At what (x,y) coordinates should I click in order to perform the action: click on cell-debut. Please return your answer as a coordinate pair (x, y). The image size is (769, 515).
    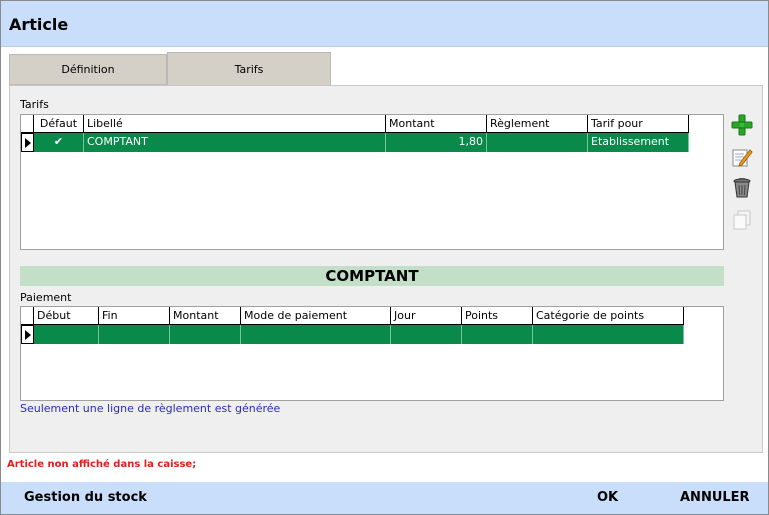
    Looking at the image, I should click on (66, 334).